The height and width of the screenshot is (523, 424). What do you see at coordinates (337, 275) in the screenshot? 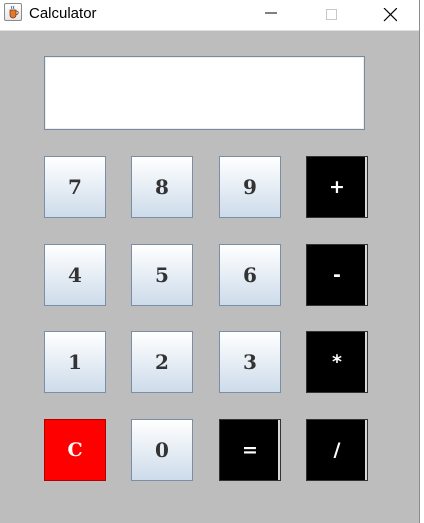
I see `key-subtract: -` at bounding box center [337, 275].